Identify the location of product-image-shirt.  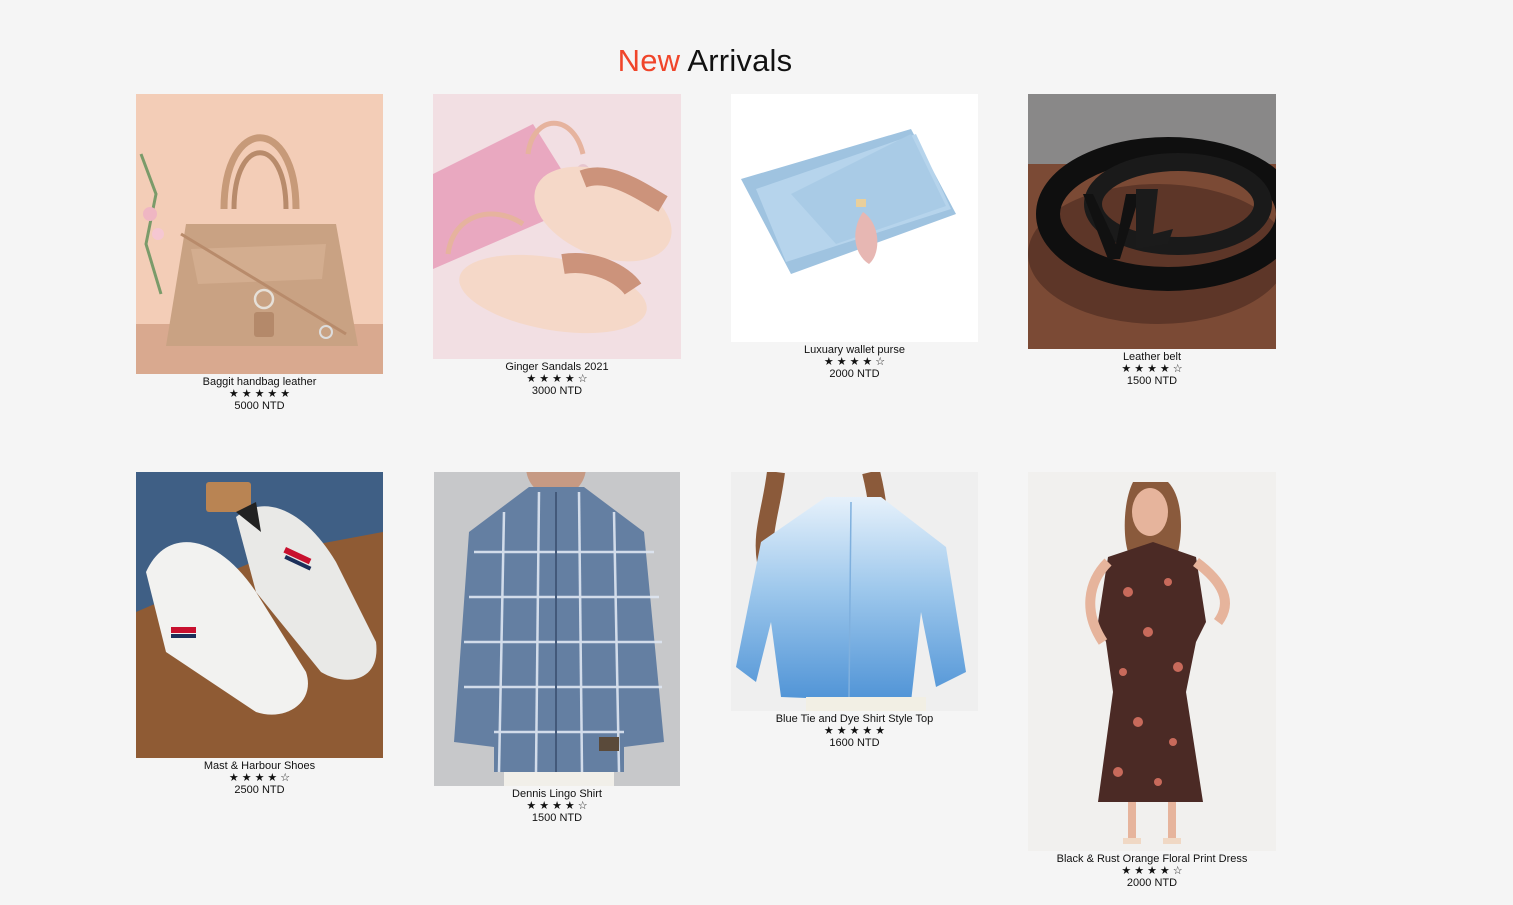
(557, 629).